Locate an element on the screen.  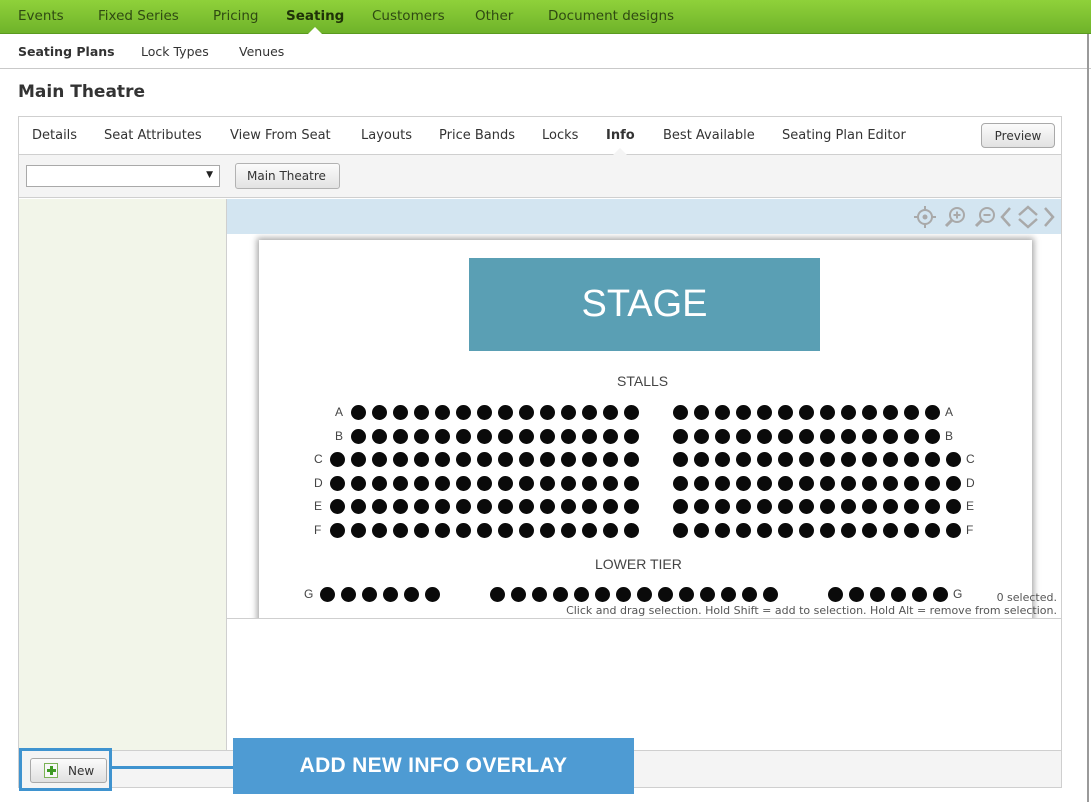
main-theatre-button: Main Theatre is located at coordinates (287, 176).